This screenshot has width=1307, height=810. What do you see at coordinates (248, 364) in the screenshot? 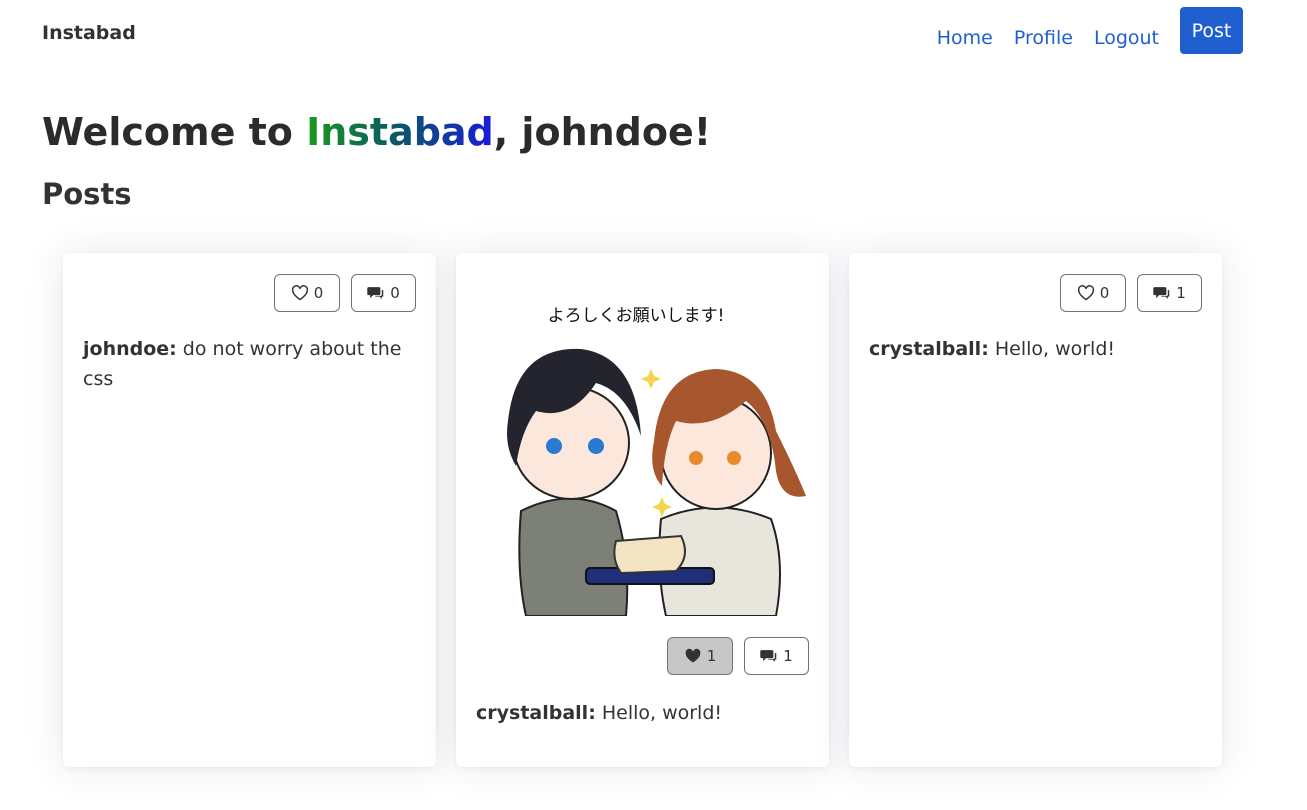
I see `post-body: johndoe: do not worry about the css` at bounding box center [248, 364].